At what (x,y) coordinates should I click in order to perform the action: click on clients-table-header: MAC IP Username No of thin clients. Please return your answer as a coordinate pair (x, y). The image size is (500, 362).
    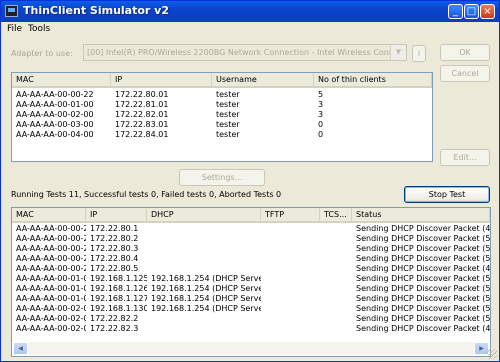
    Looking at the image, I should click on (222, 80).